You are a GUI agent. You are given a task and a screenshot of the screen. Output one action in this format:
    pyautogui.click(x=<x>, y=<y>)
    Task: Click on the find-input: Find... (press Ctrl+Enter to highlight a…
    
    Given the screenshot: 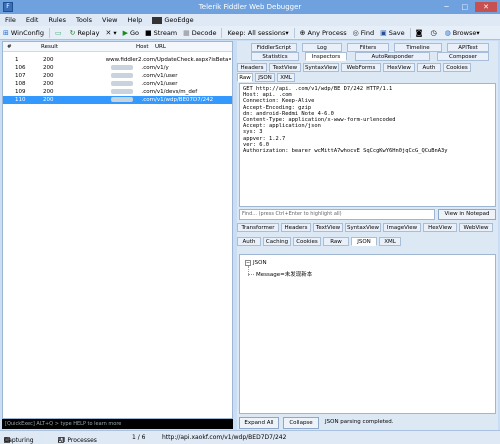 What is the action you would take?
    pyautogui.click(x=337, y=214)
    